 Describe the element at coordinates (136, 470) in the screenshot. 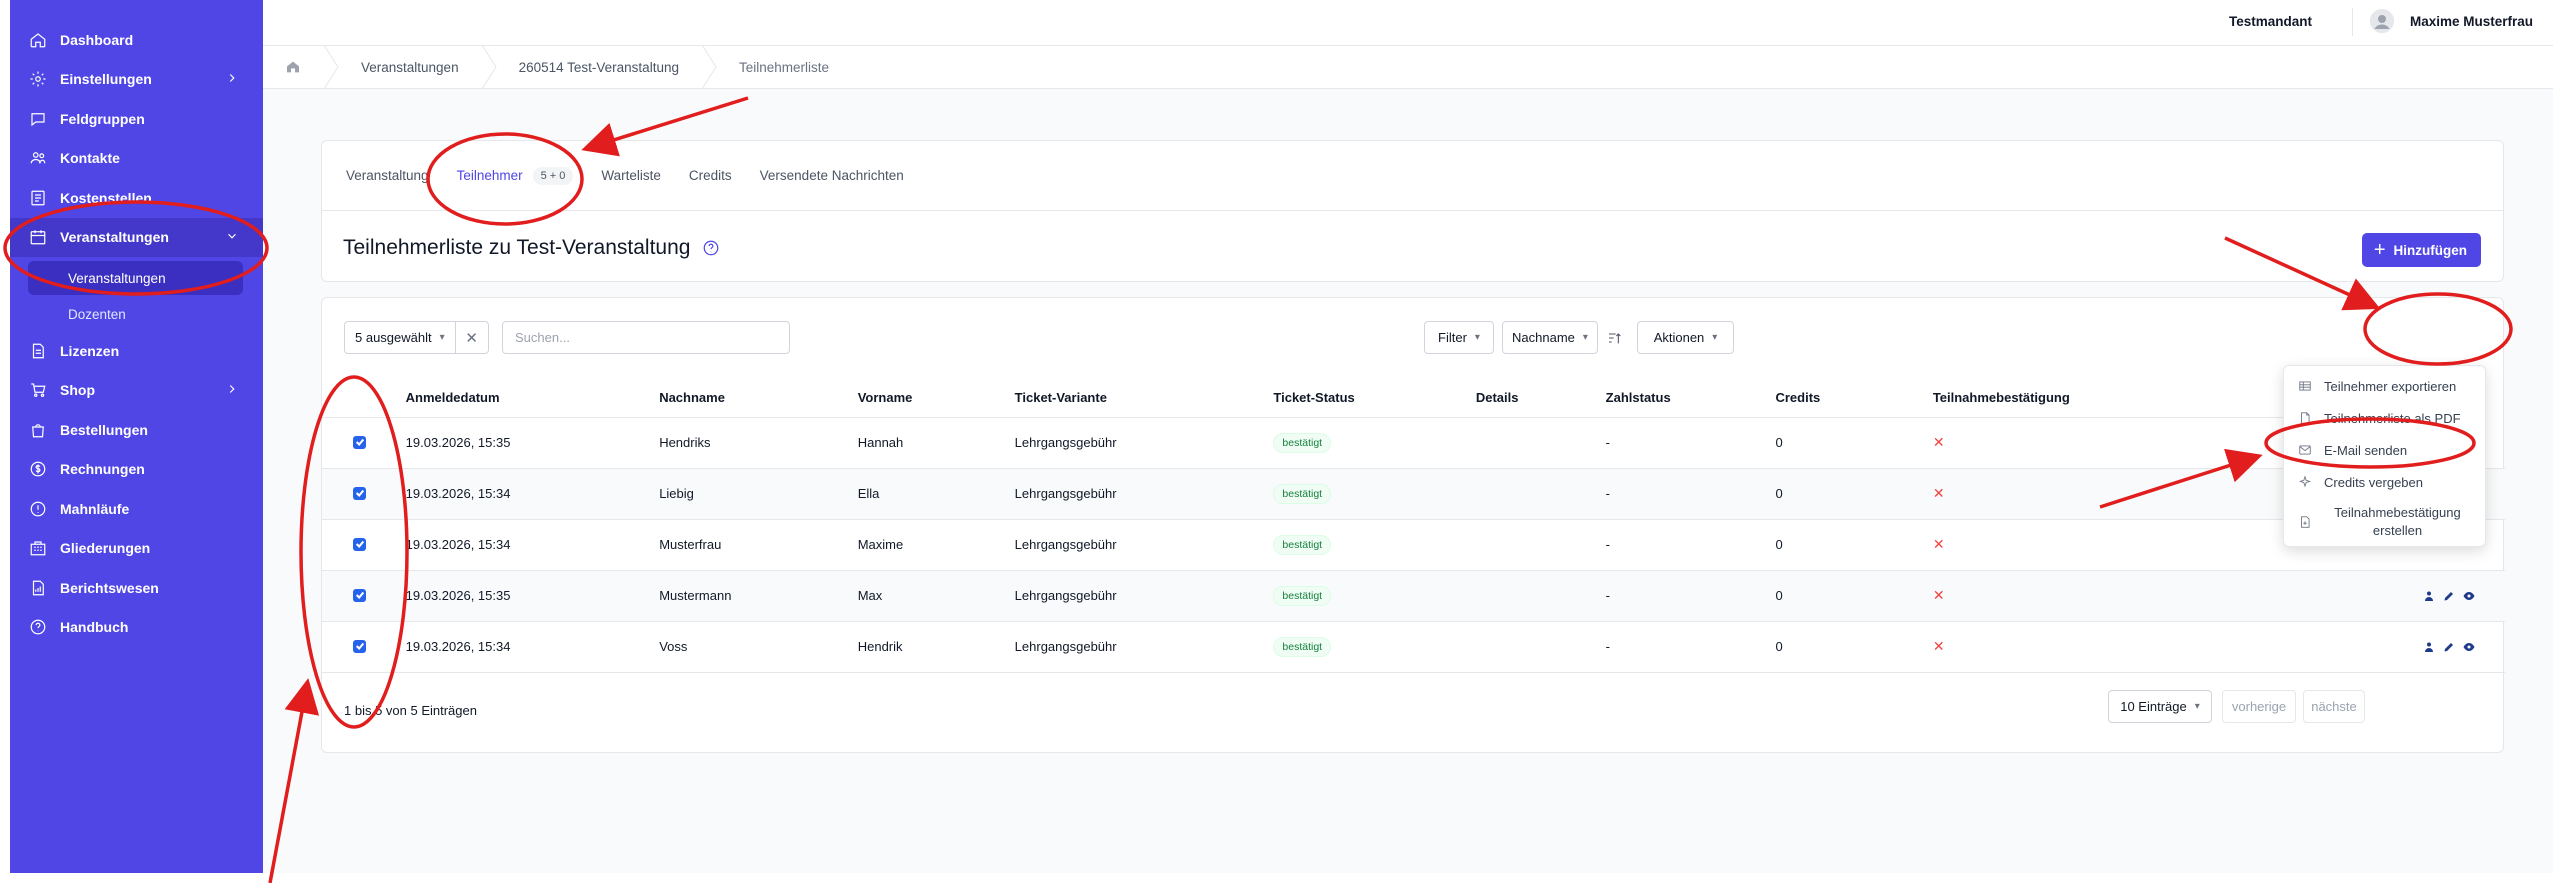

I see `sidebar-item-rechnungen: Rechnungen` at that location.